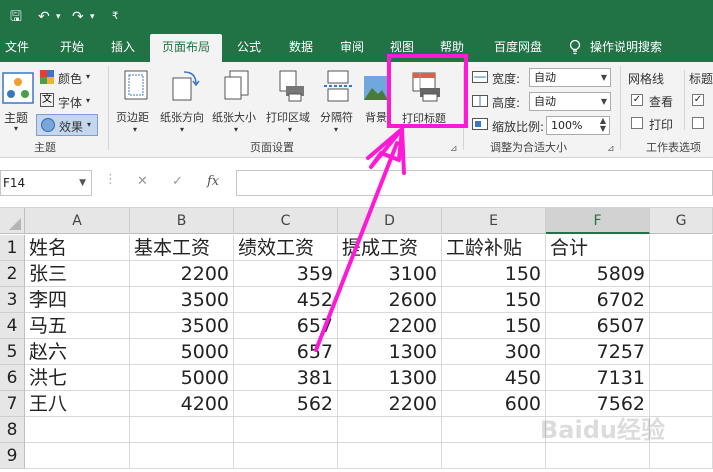  What do you see at coordinates (92, 17) in the screenshot?
I see `redo-dropdown-icon: ▾` at bounding box center [92, 17].